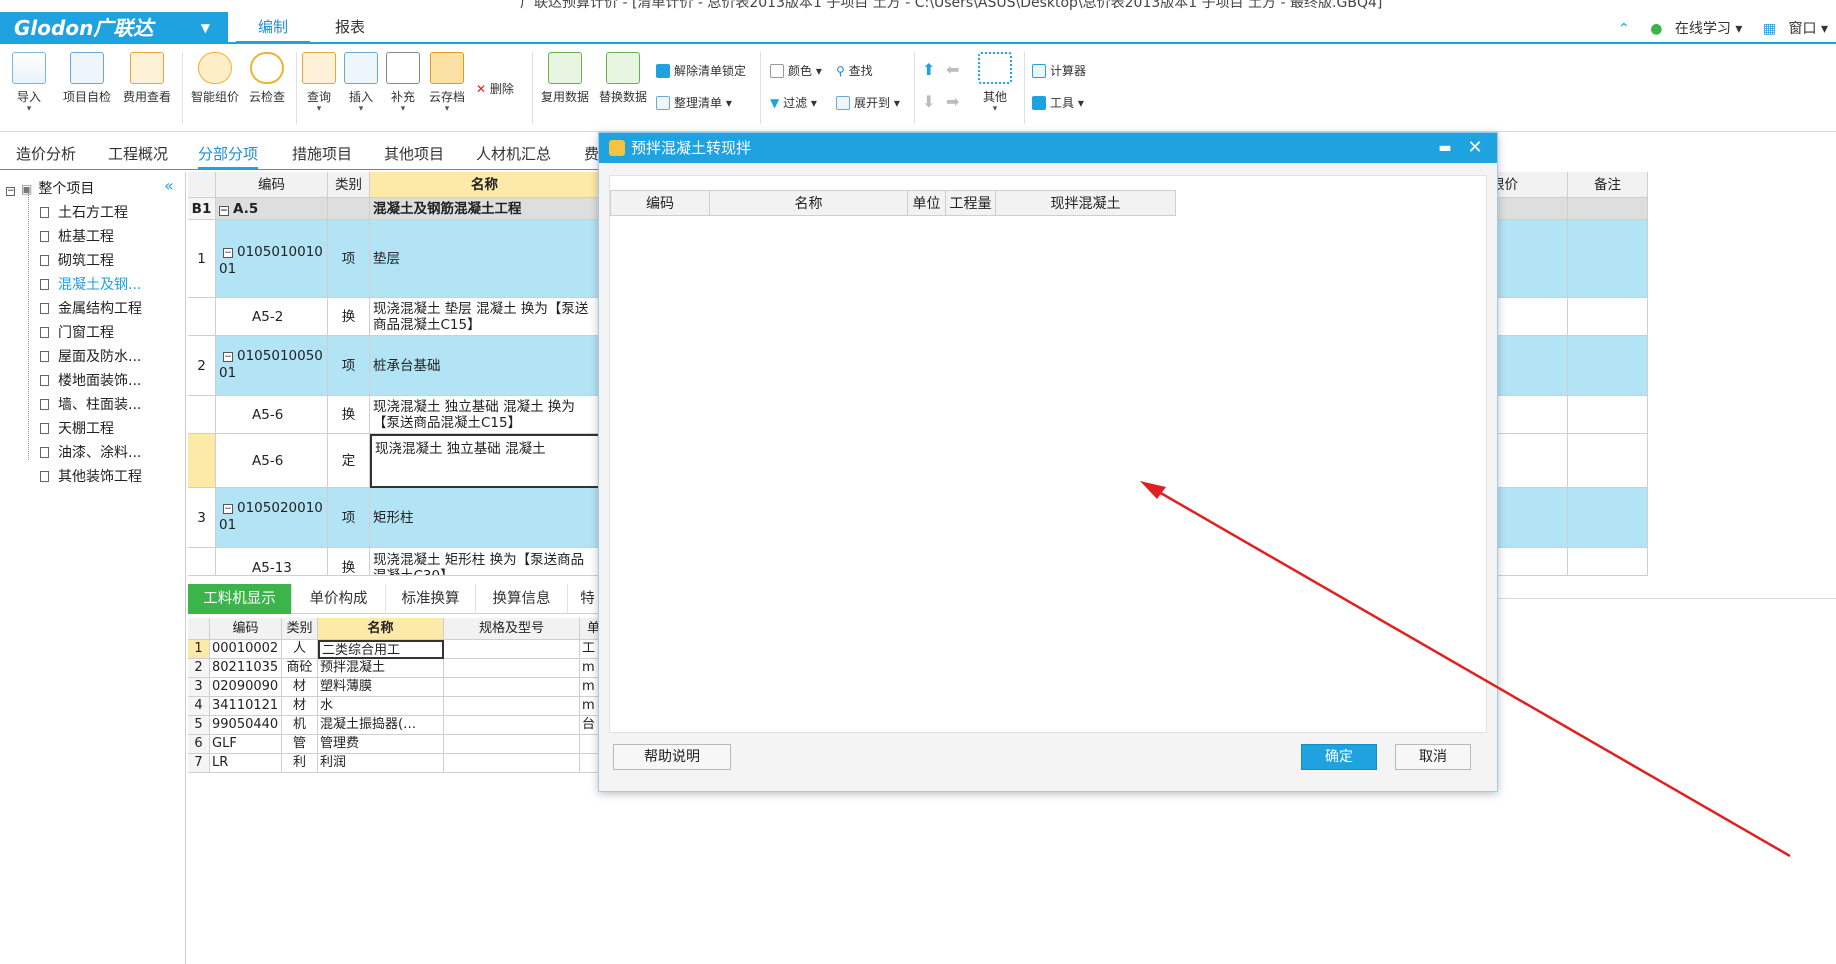 The image size is (1836, 964). What do you see at coordinates (91, 476) in the screenshot?
I see `tree-item: 其他装饰工程` at bounding box center [91, 476].